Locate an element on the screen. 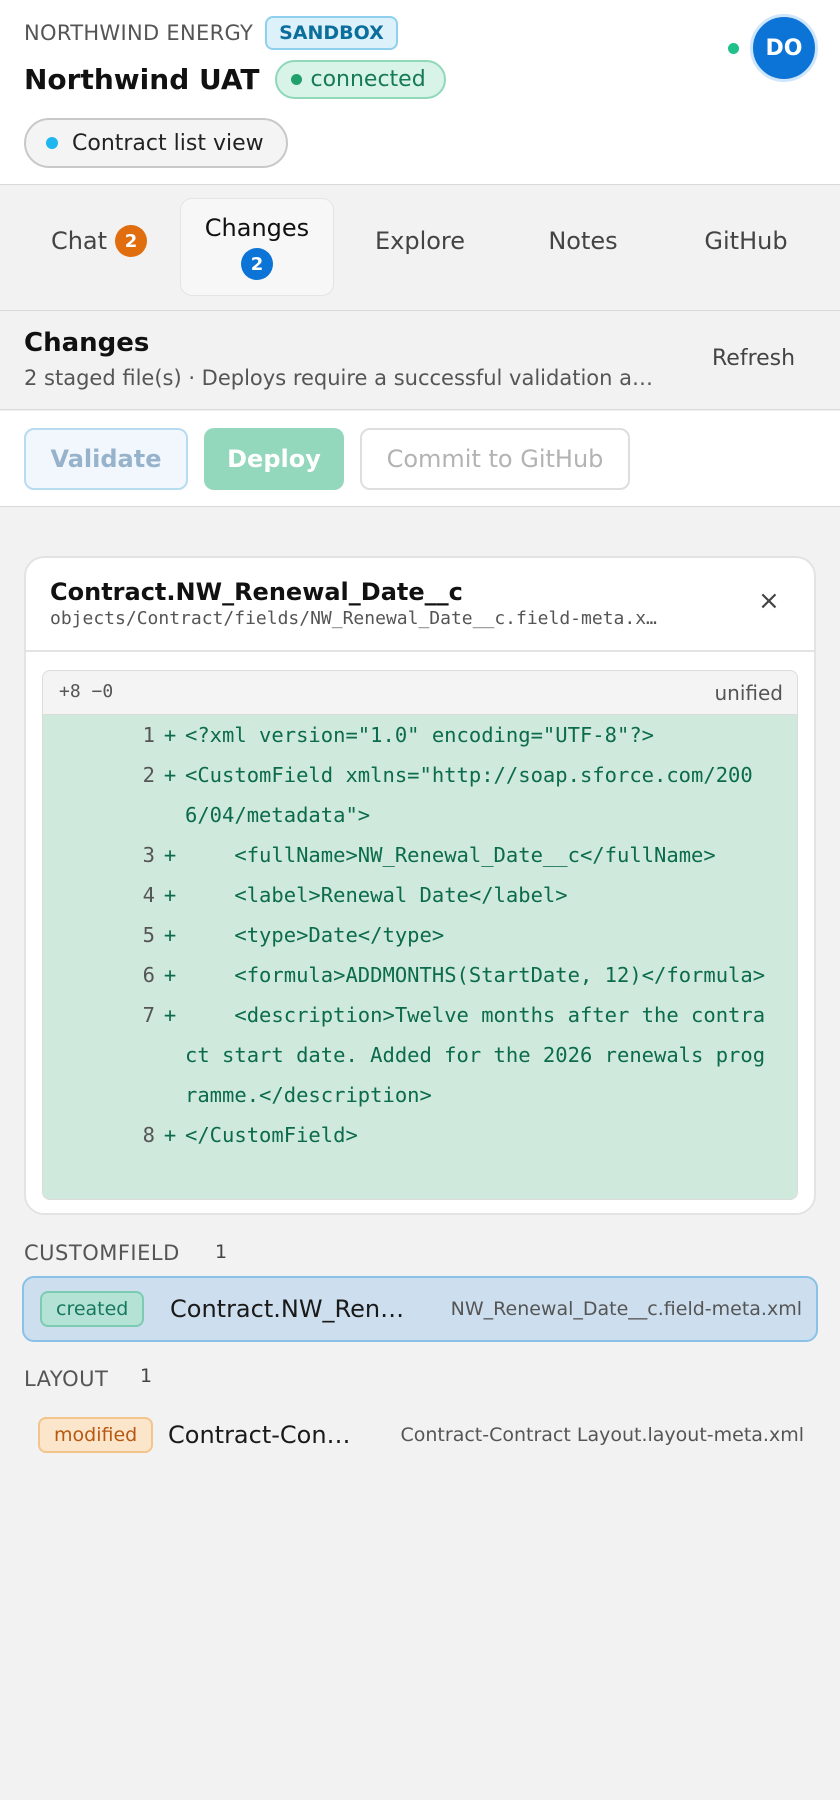 The width and height of the screenshot is (840, 1800). org-row: NORTHWIND ENERGY SANDBOX is located at coordinates (211, 33).